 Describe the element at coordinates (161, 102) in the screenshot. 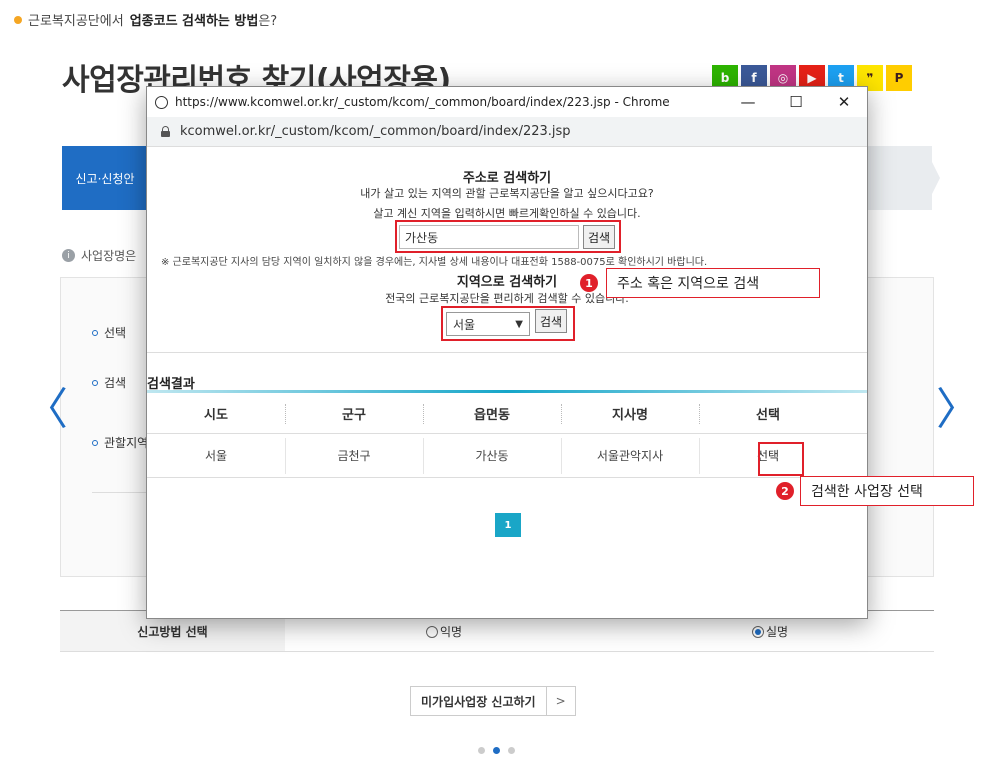

I see `globe-icon` at that location.